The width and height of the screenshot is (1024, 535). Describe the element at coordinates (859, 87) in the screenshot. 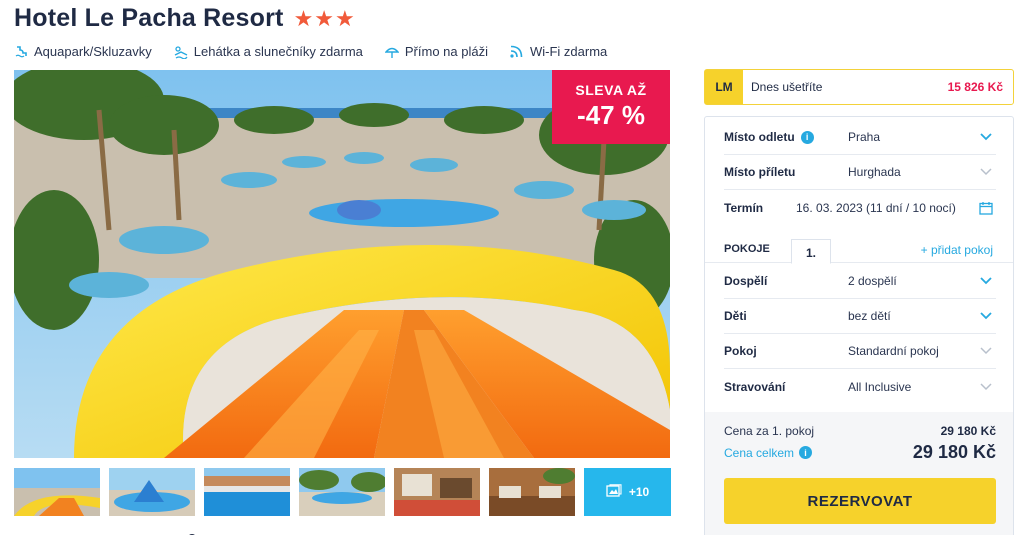

I see `lastminute-savings: LM Dnes ušetříte 15 826 Kč` at that location.